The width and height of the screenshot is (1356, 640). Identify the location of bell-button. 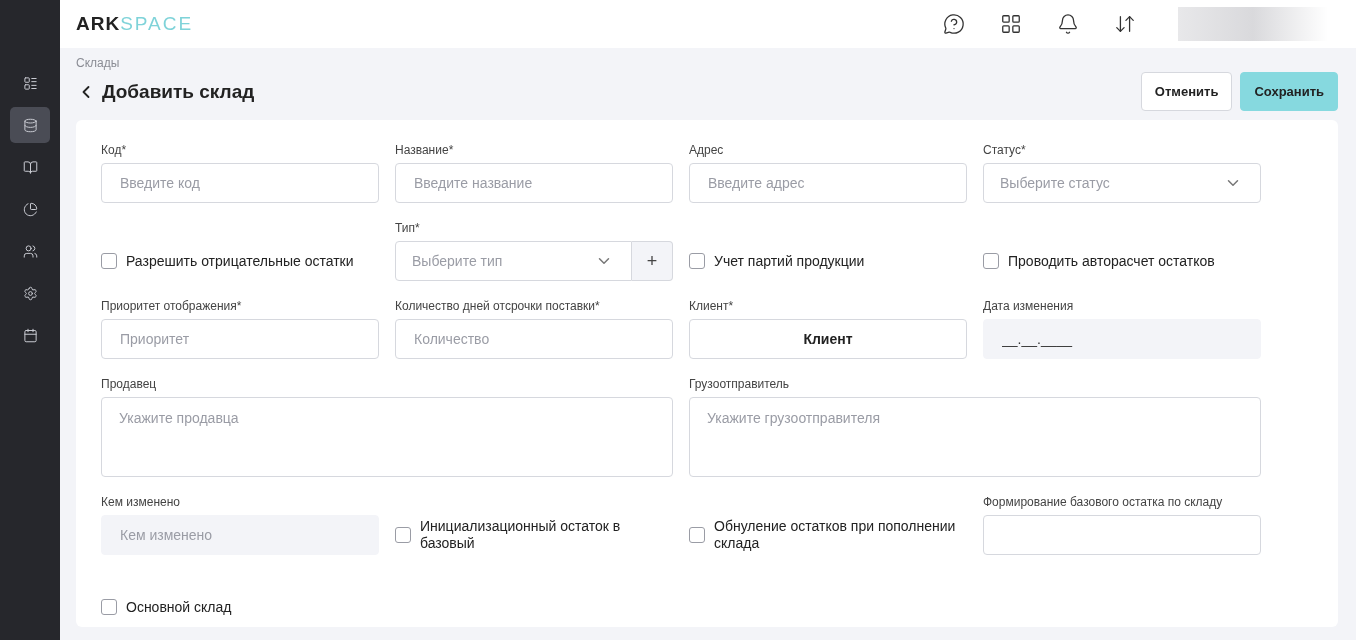
(1068, 24).